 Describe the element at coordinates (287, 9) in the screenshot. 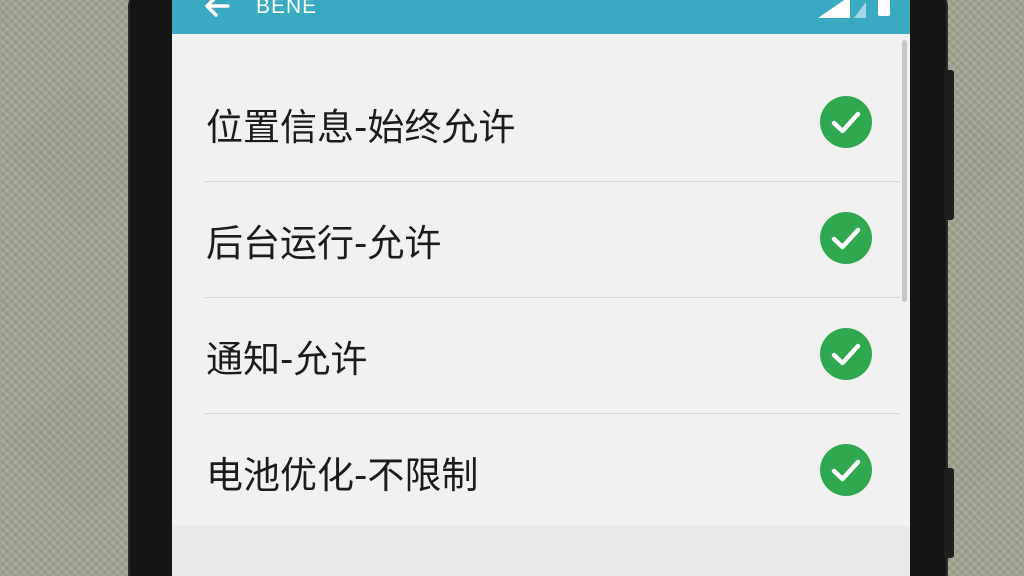

I see `app-title: BENE` at that location.